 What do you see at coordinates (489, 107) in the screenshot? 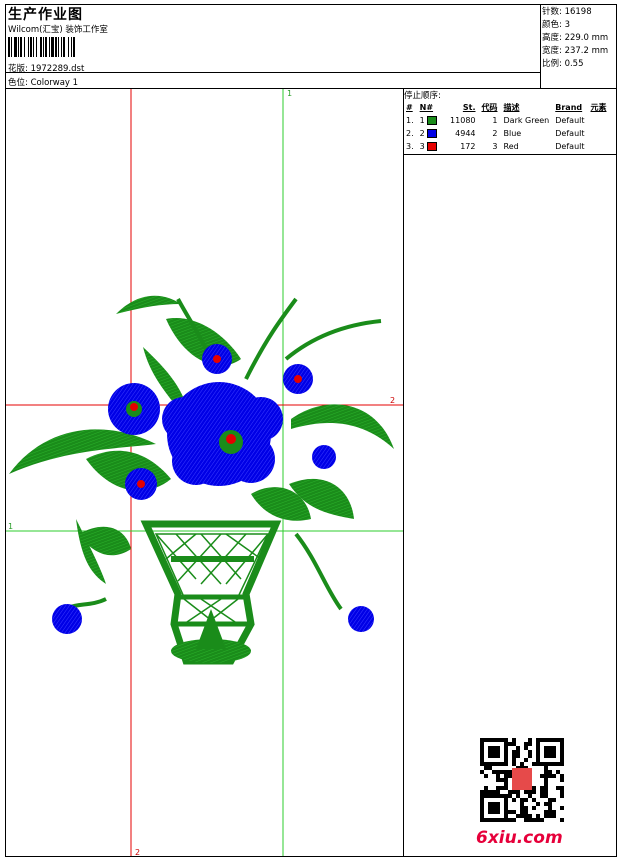
I see `col-code: 代码` at bounding box center [489, 107].